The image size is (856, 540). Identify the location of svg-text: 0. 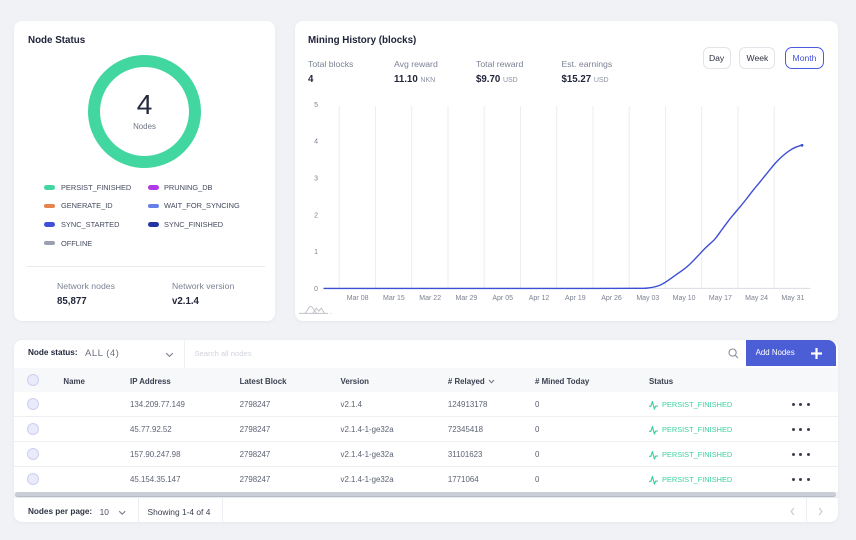
(316, 289).